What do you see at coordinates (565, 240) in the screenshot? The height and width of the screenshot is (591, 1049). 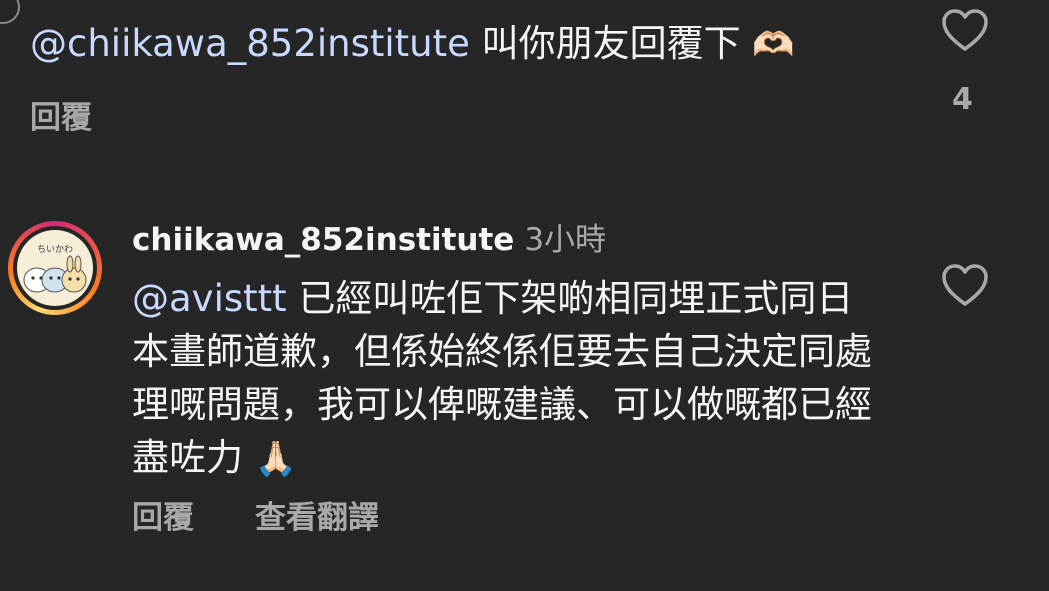 I see `timestamp: 3小時` at bounding box center [565, 240].